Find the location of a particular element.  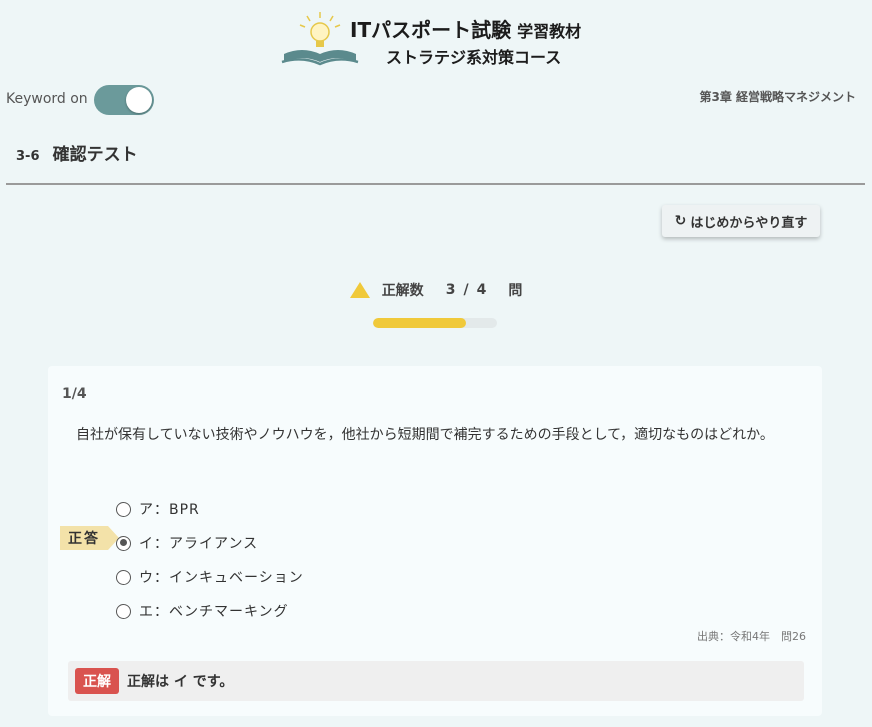

correct-answer-badge: 正答 is located at coordinates (89, 538).